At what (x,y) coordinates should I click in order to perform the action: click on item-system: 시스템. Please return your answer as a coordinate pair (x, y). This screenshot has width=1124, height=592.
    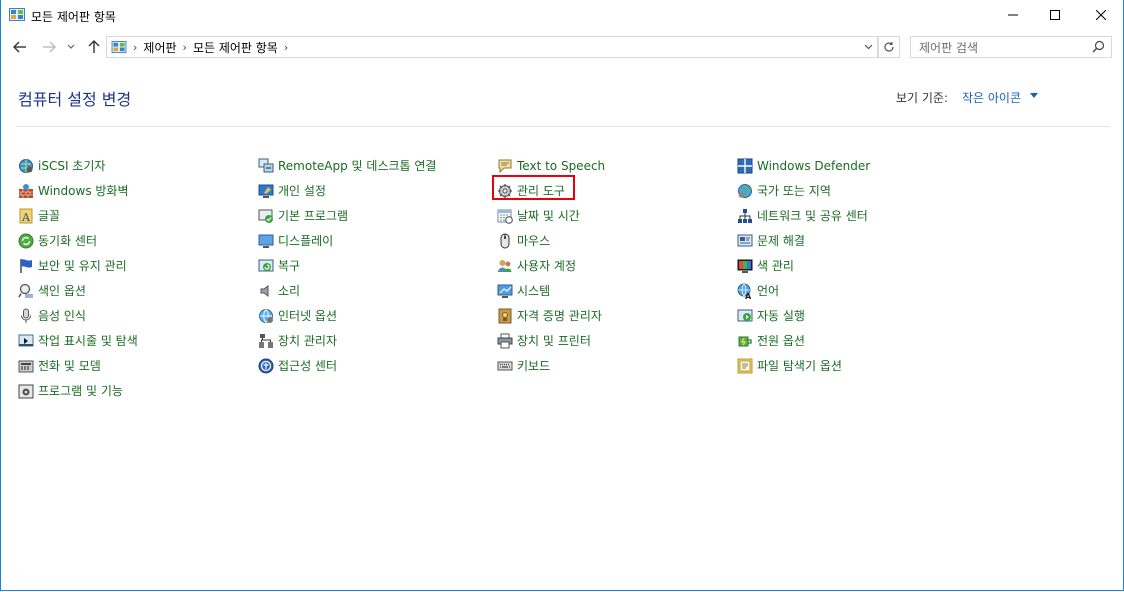
    Looking at the image, I should click on (551, 290).